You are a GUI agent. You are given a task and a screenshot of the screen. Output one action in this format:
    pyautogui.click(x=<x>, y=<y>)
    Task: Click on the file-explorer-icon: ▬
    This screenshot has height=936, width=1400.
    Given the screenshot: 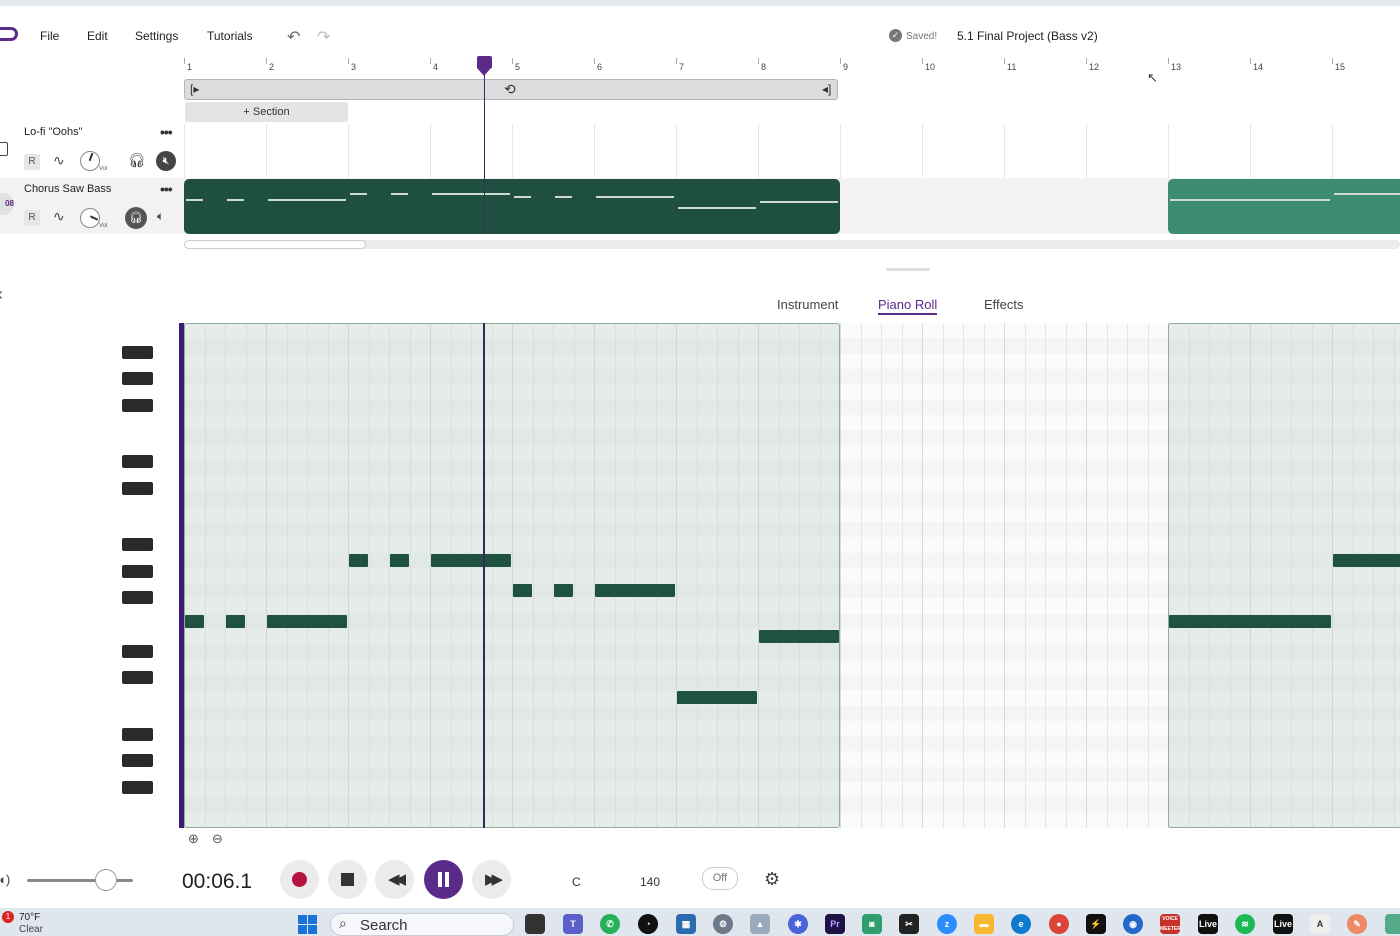 What is the action you would take?
    pyautogui.click(x=984, y=924)
    